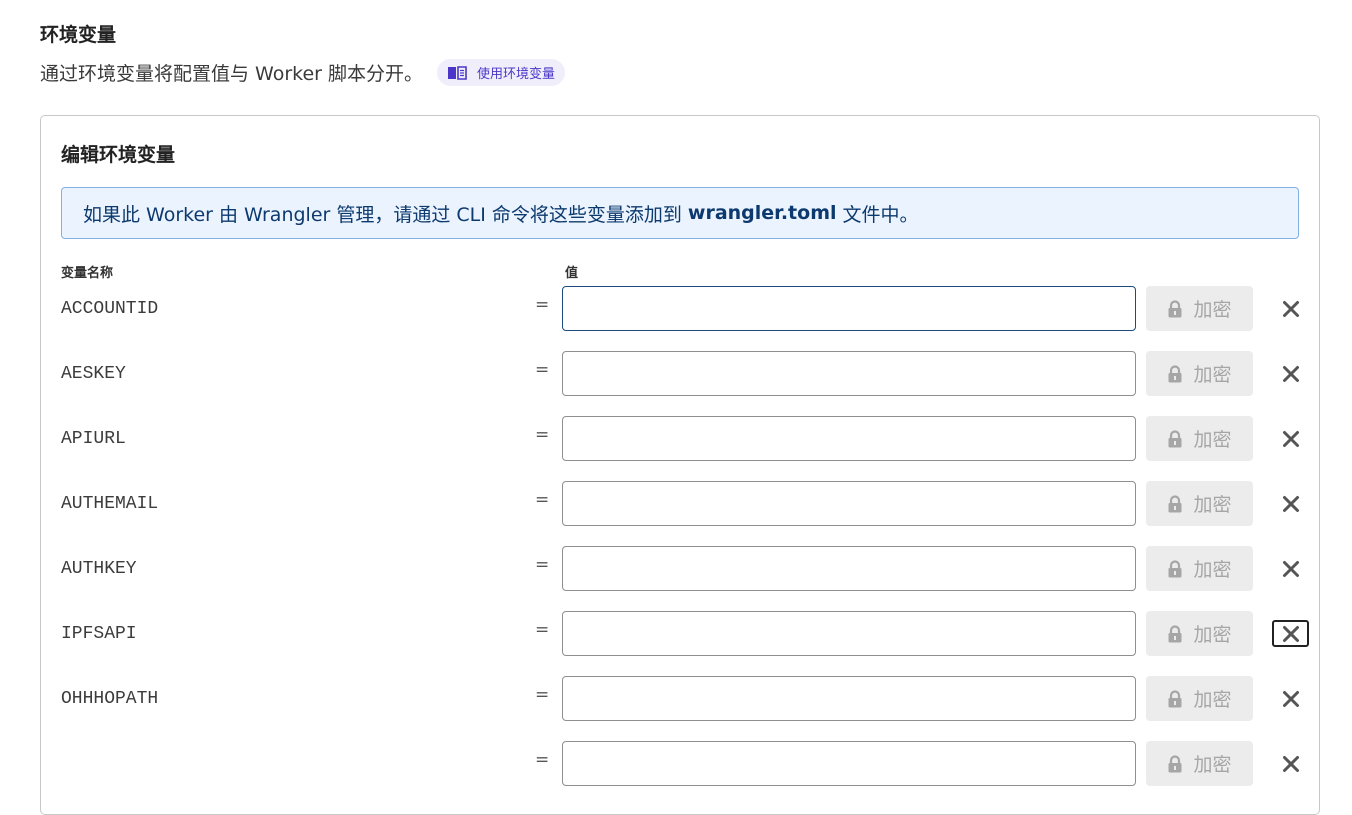 The width and height of the screenshot is (1352, 815). I want to click on variable-name-column-header: 变量名称, so click(87, 273).